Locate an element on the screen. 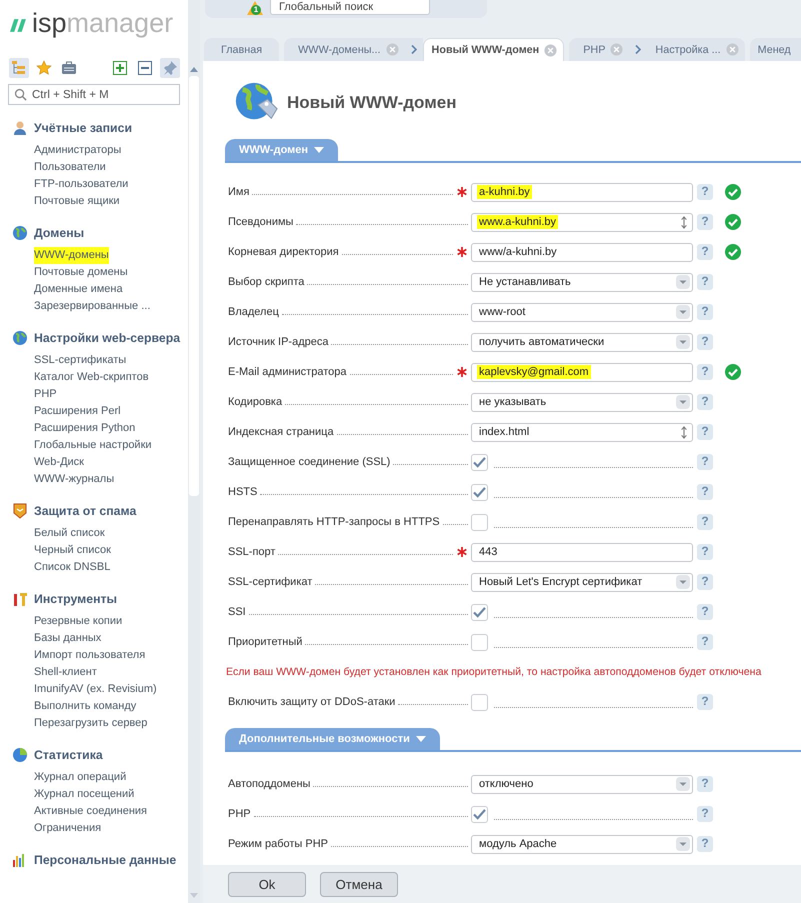 The image size is (801, 903). tab: PHP is located at coordinates (599, 49).